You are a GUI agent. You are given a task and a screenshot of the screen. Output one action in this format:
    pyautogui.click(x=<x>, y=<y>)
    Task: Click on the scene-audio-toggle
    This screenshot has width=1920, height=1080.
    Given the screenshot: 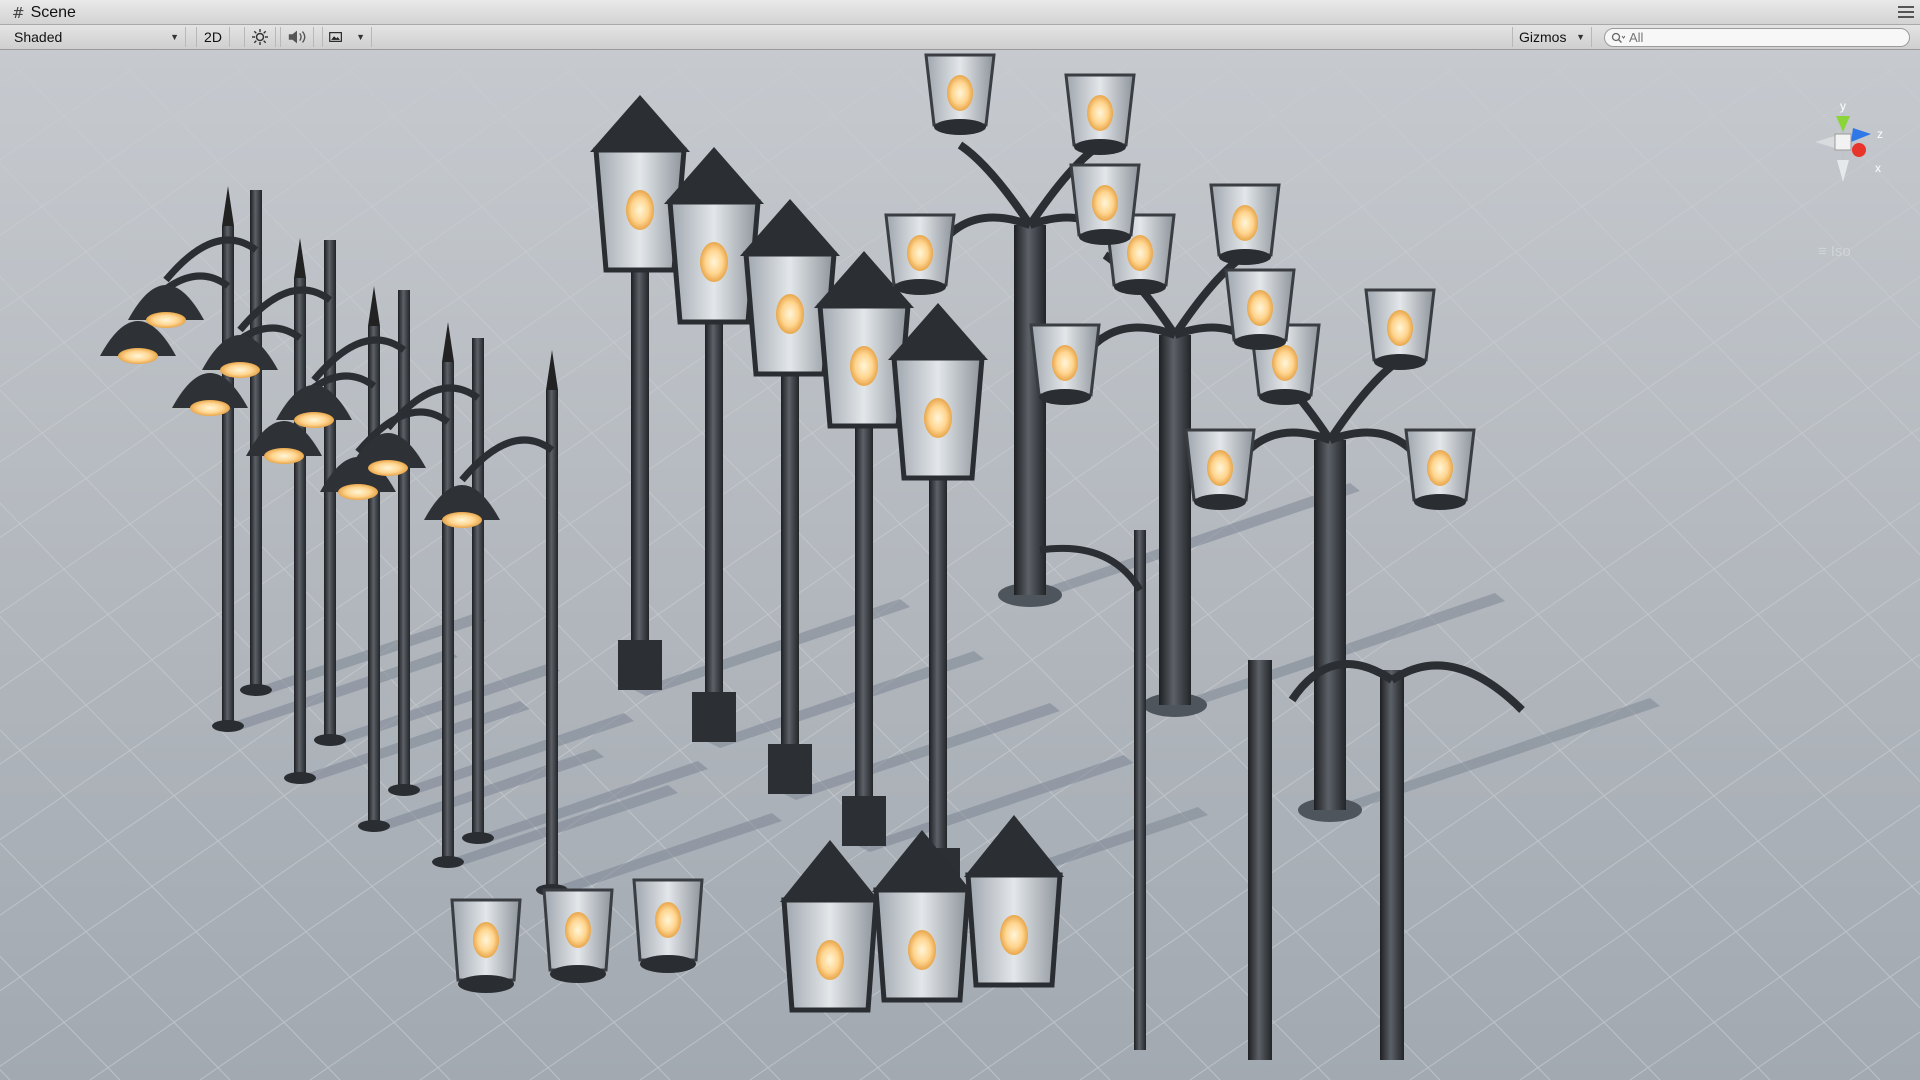 What is the action you would take?
    pyautogui.click(x=297, y=37)
    